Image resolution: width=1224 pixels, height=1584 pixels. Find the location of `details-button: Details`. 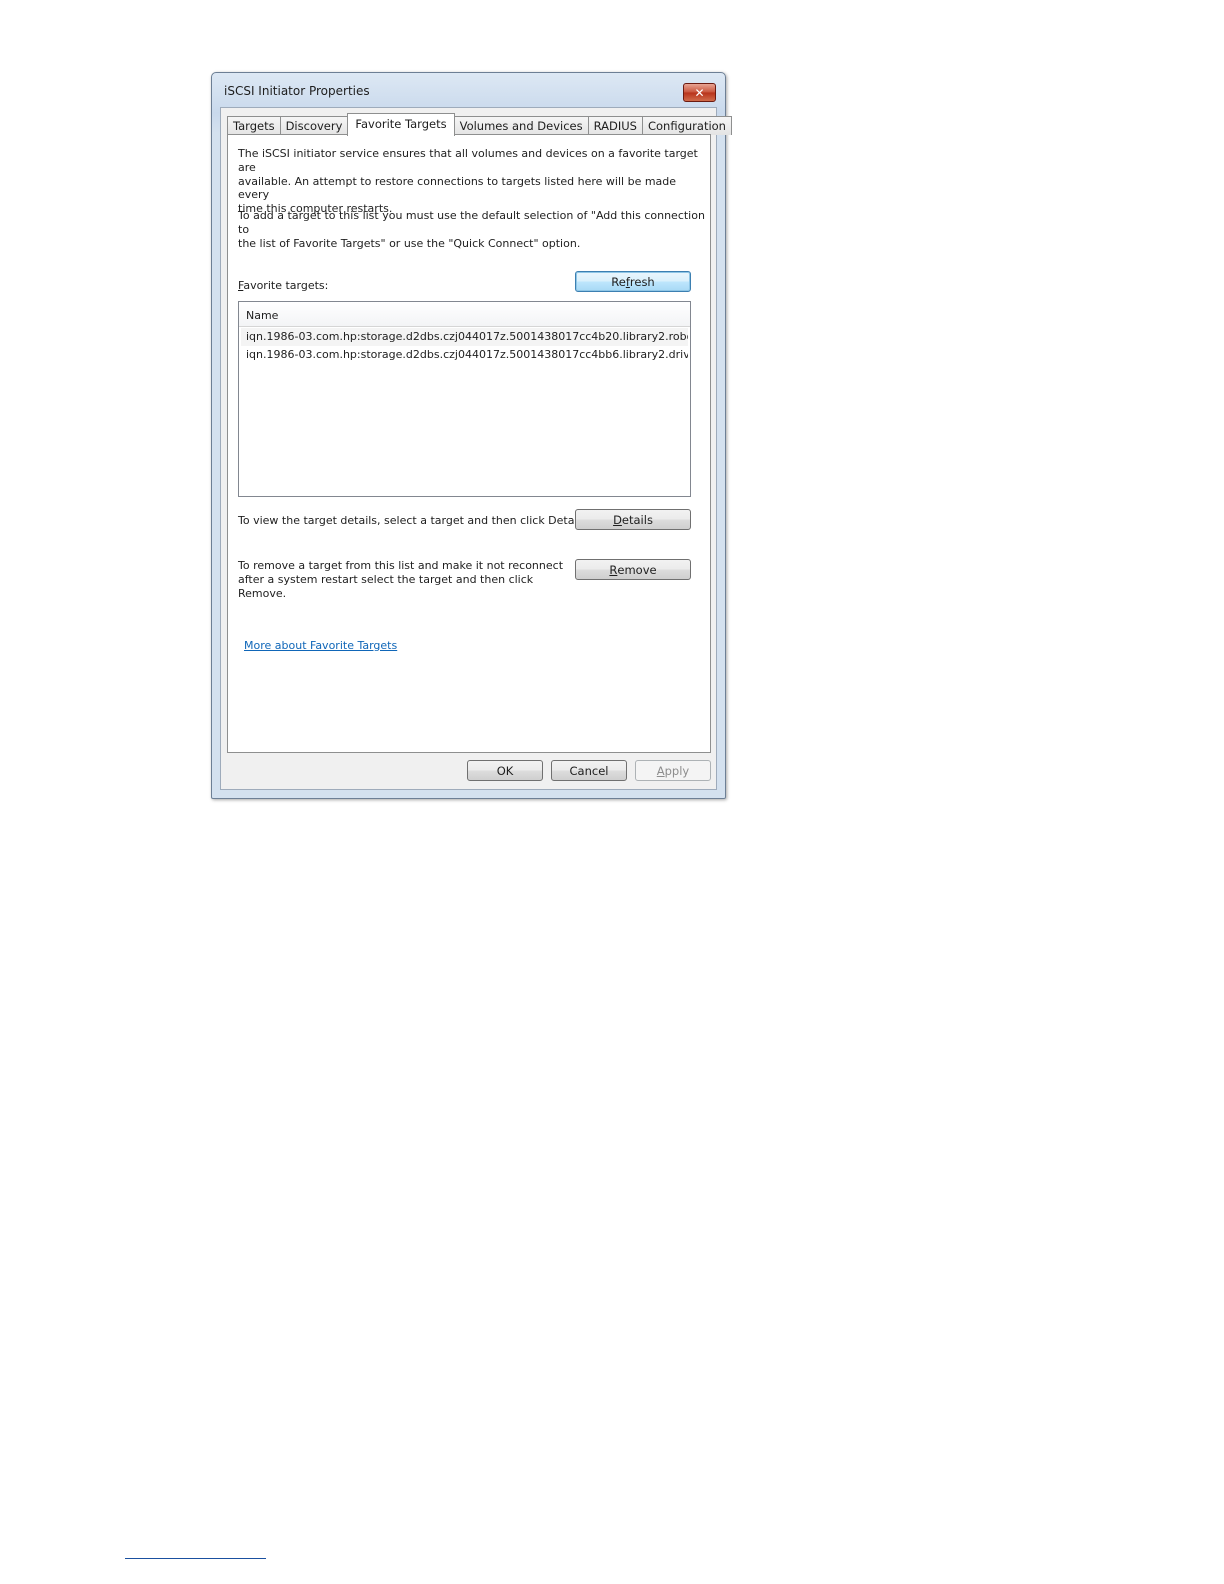

details-button: Details is located at coordinates (633, 519).